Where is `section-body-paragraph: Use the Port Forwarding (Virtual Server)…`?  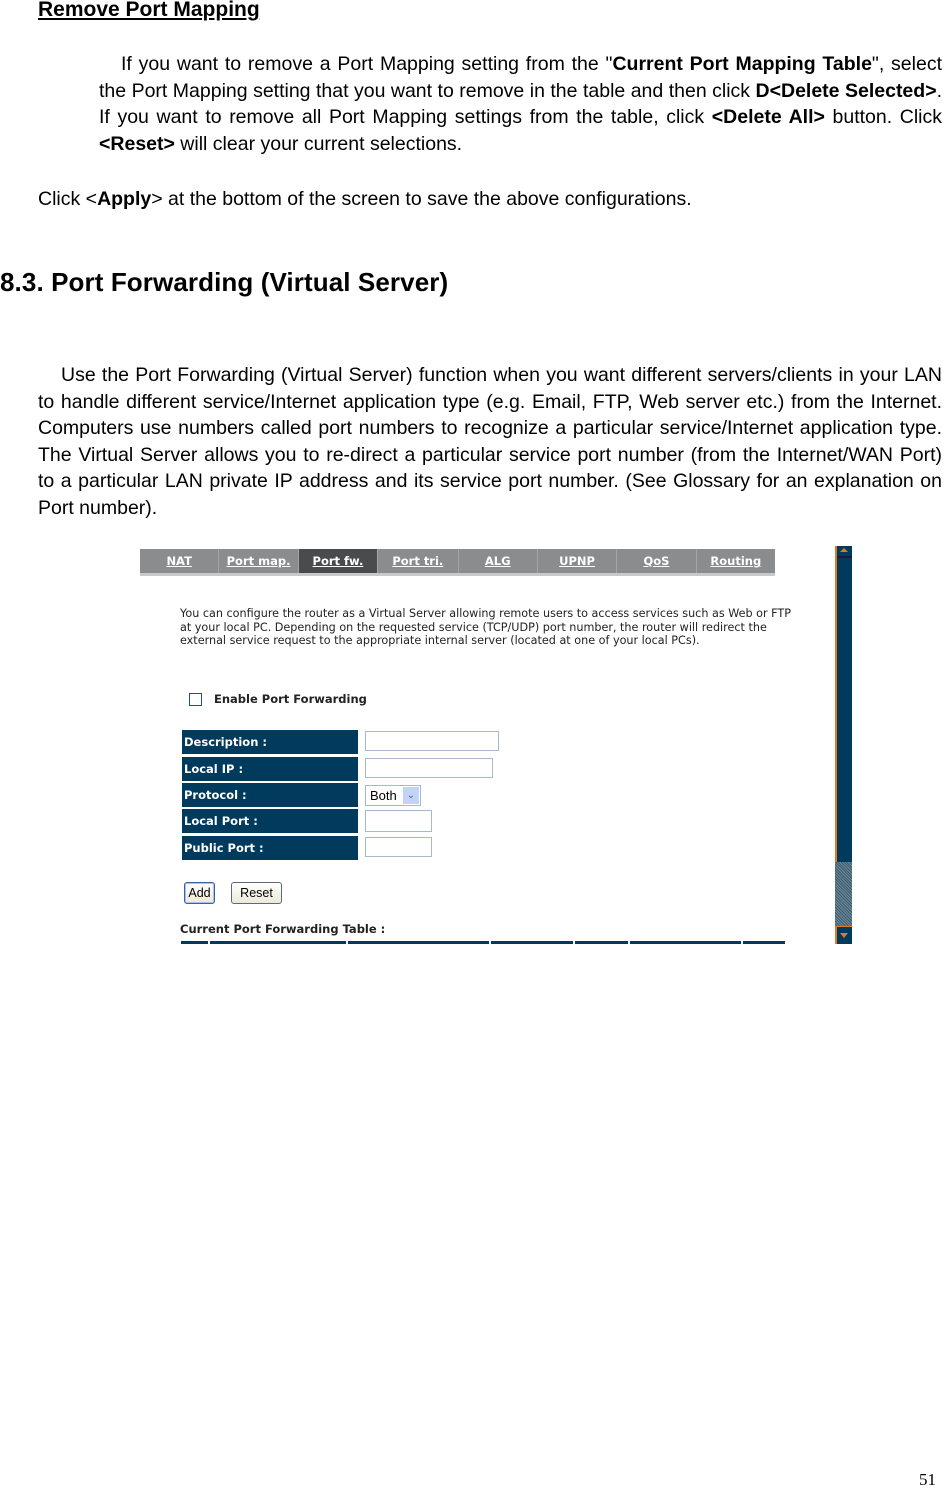 section-body-paragraph: Use the Port Forwarding (Virtual Server)… is located at coordinates (490, 441).